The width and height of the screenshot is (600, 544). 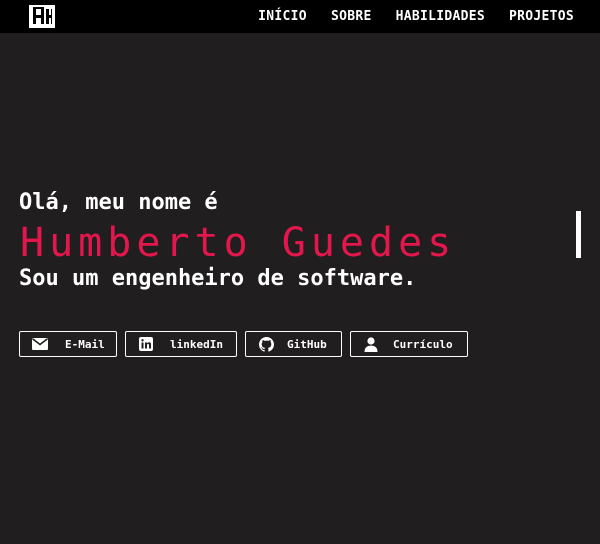 What do you see at coordinates (196, 344) in the screenshot?
I see `linkedin-button-label: linkedIn` at bounding box center [196, 344].